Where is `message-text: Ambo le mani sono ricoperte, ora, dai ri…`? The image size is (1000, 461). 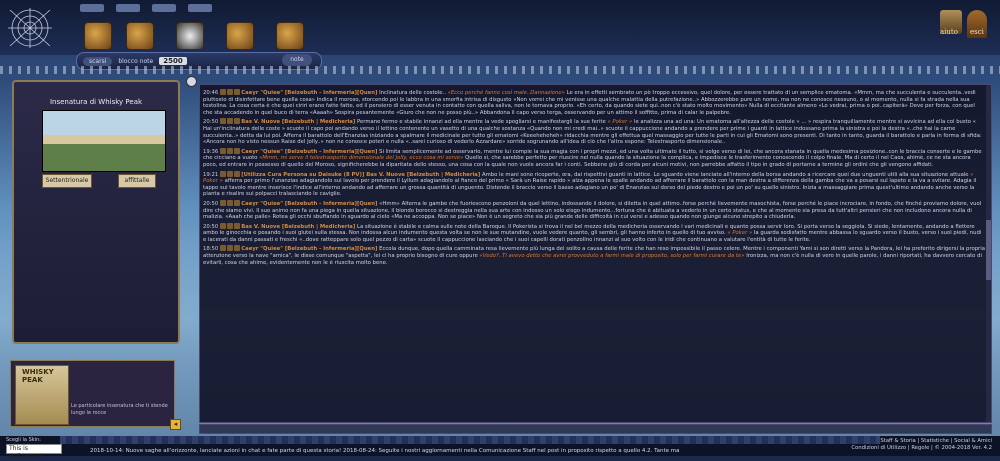
message-text: Ambo le mani sono ricoperte, ora, dai ri… is located at coordinates (725, 174).